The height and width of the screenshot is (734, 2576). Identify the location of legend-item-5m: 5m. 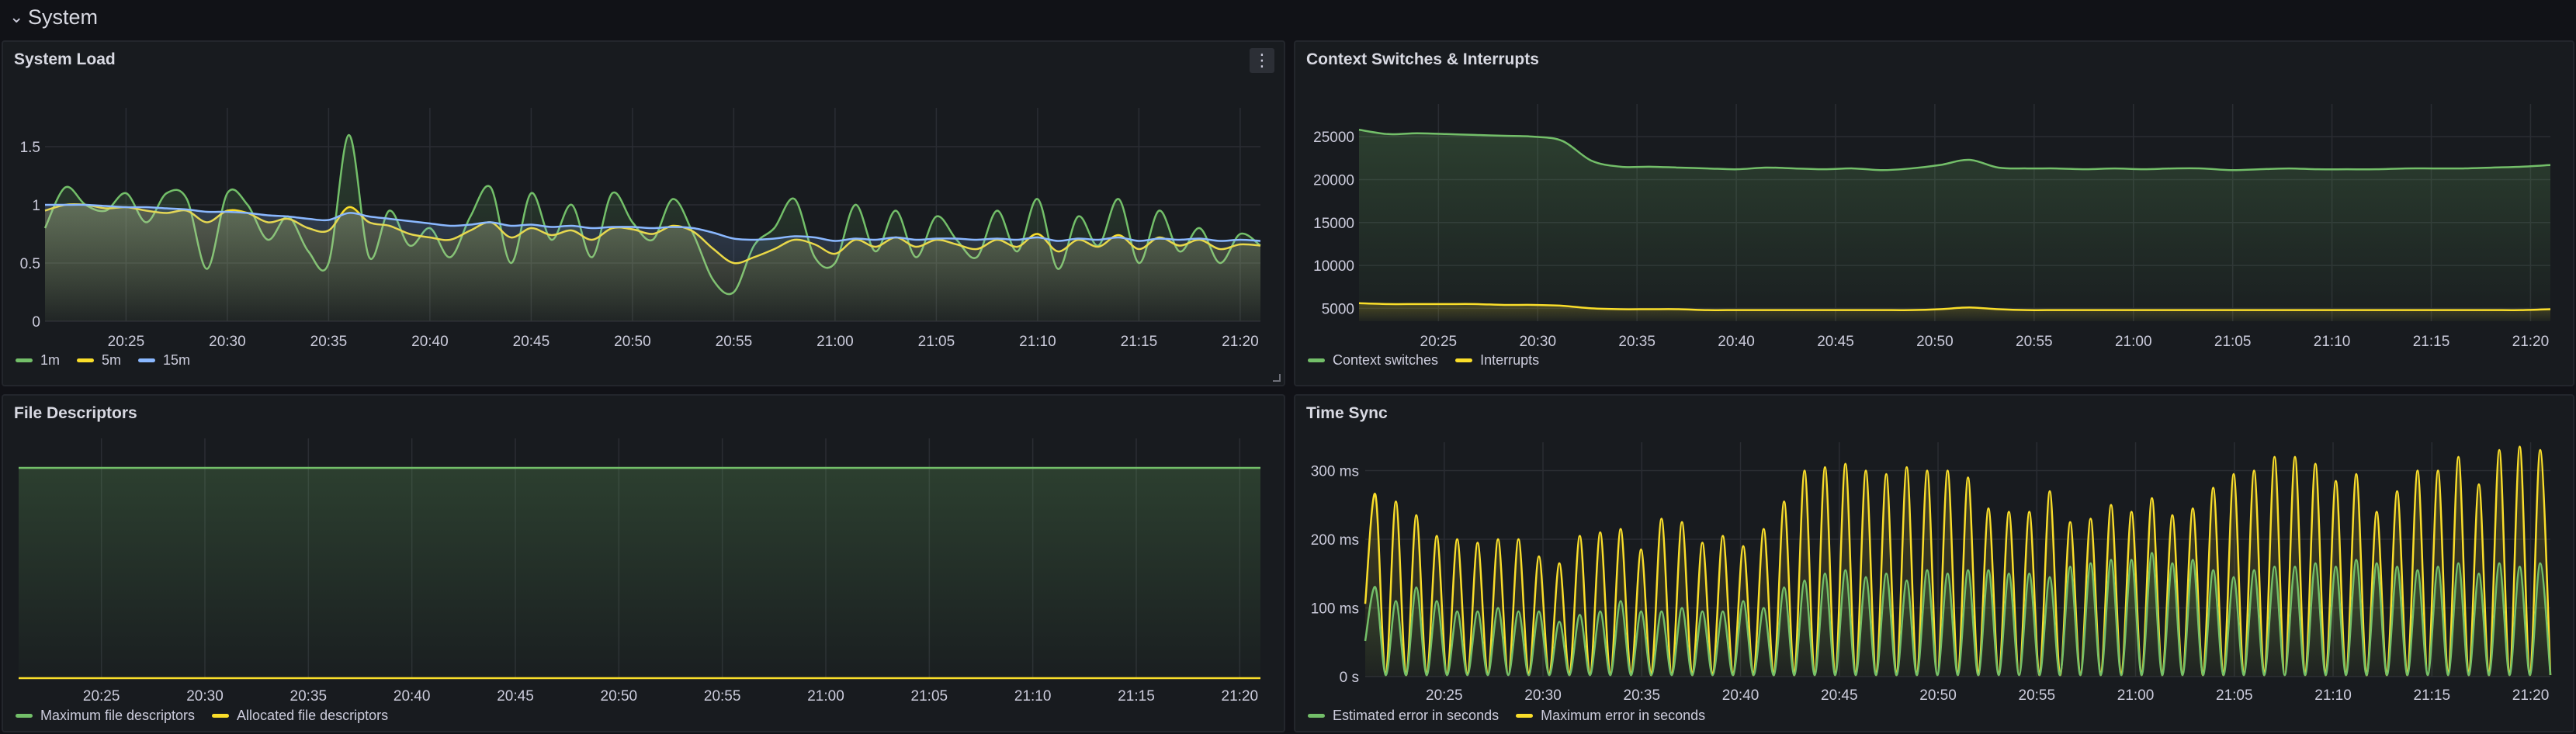
(99, 360).